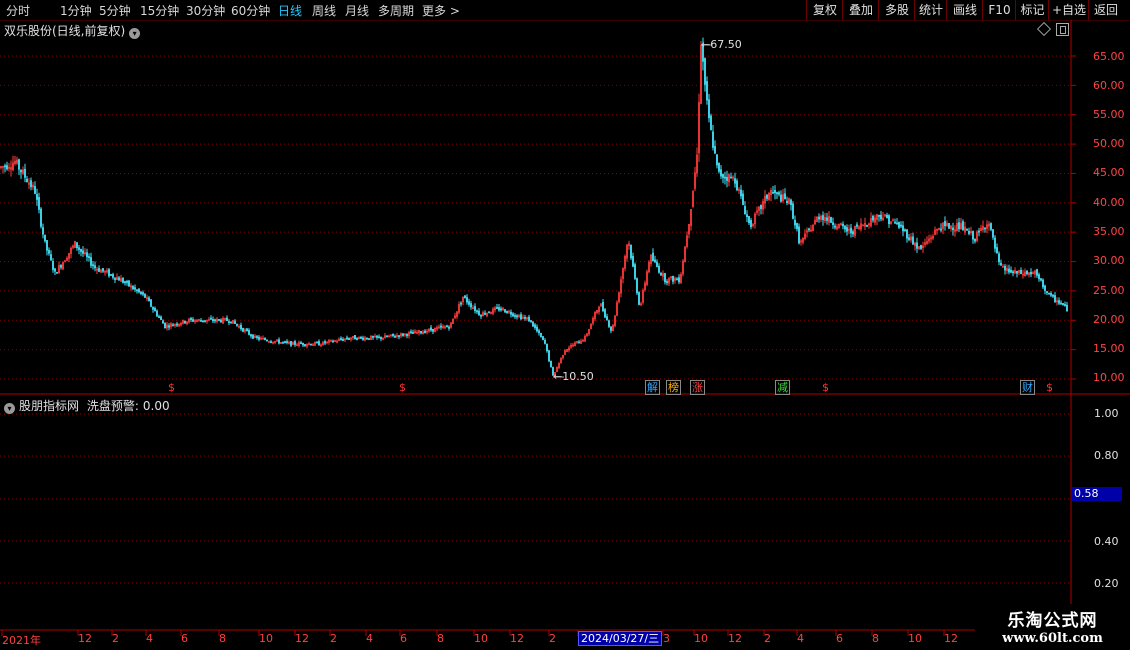 The width and height of the screenshot is (1130, 650). I want to click on time-axis-label: 2, so click(115, 638).